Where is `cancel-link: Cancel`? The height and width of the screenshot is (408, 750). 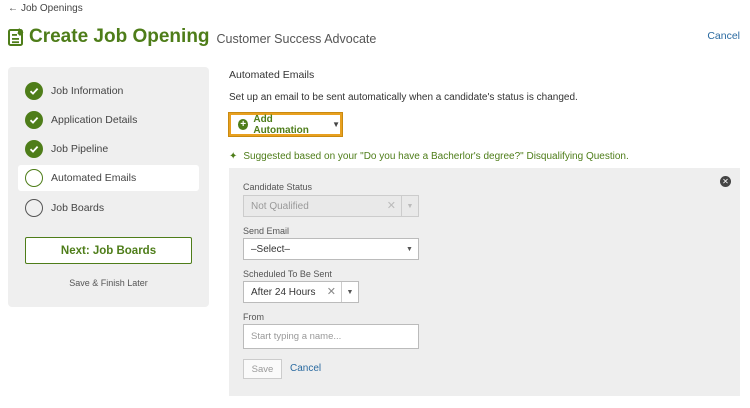 cancel-link: Cancel is located at coordinates (723, 36).